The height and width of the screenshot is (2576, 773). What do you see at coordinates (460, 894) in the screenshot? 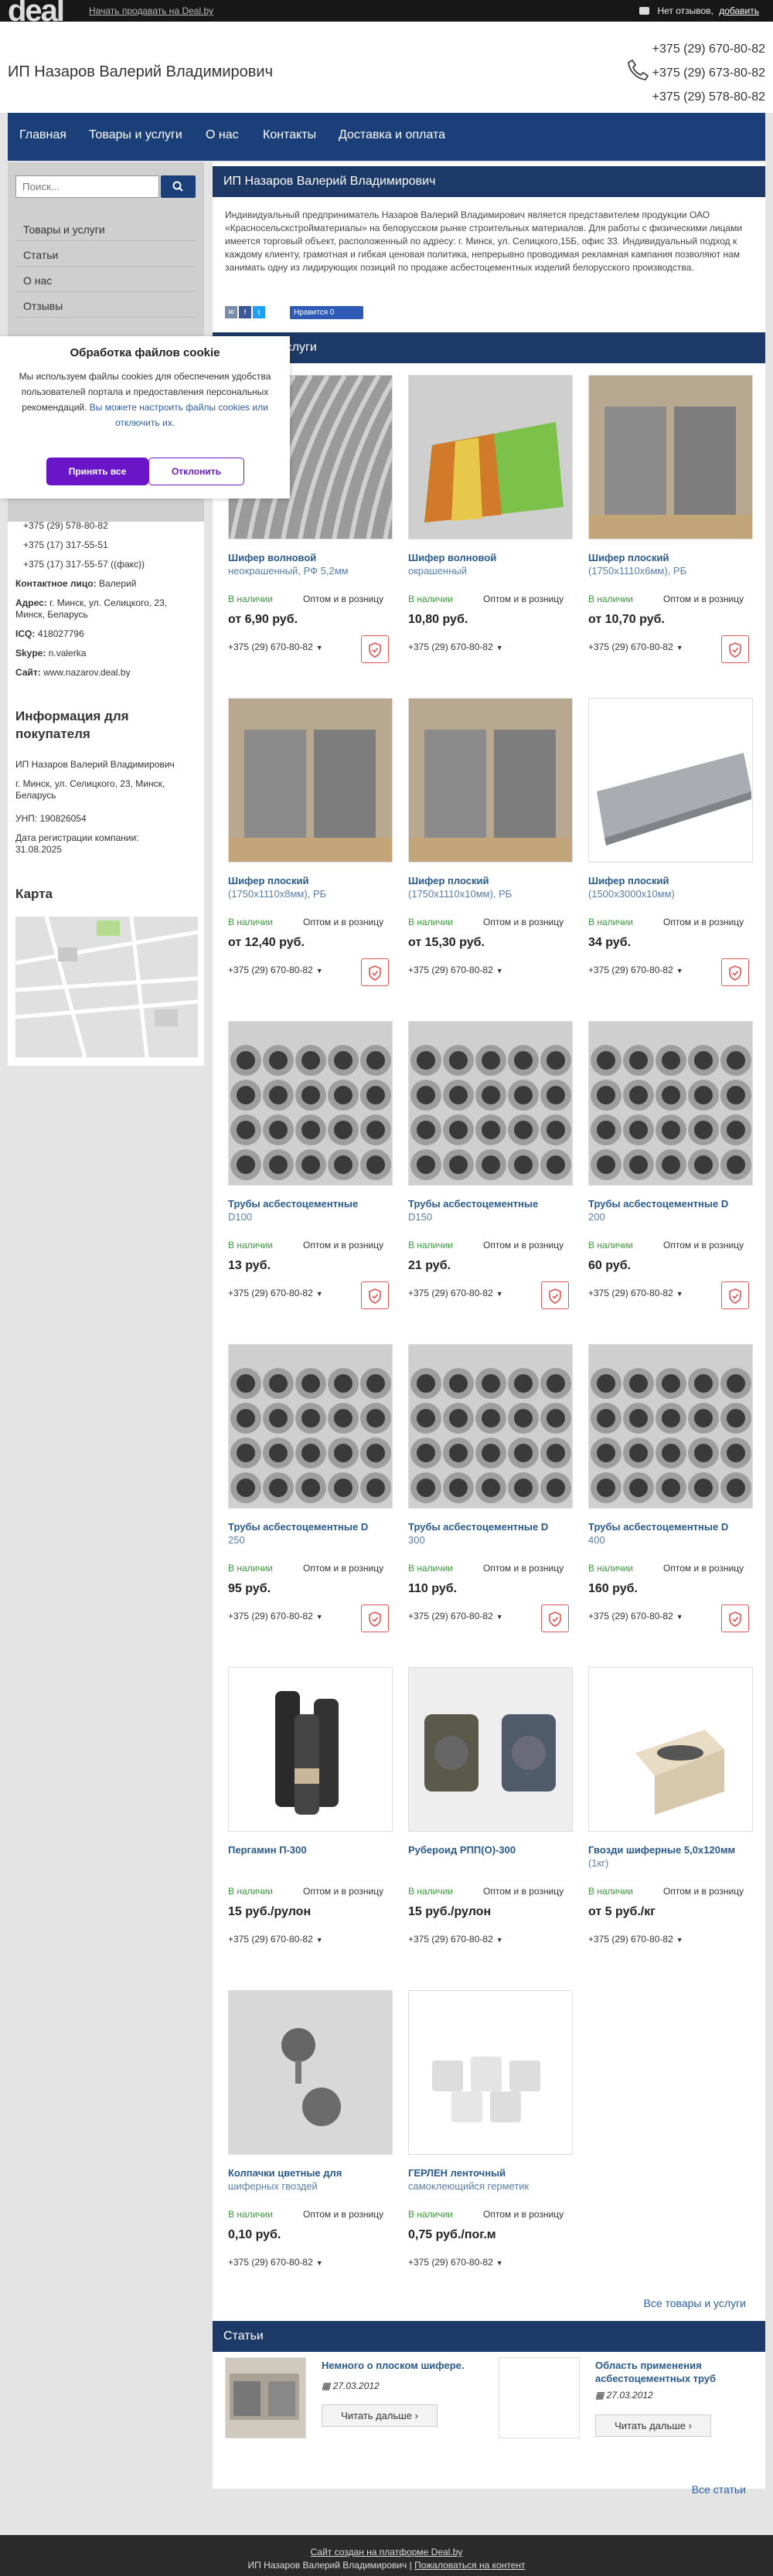
I see `product-subtitle: (1750х1110х10мм), РБ` at bounding box center [460, 894].